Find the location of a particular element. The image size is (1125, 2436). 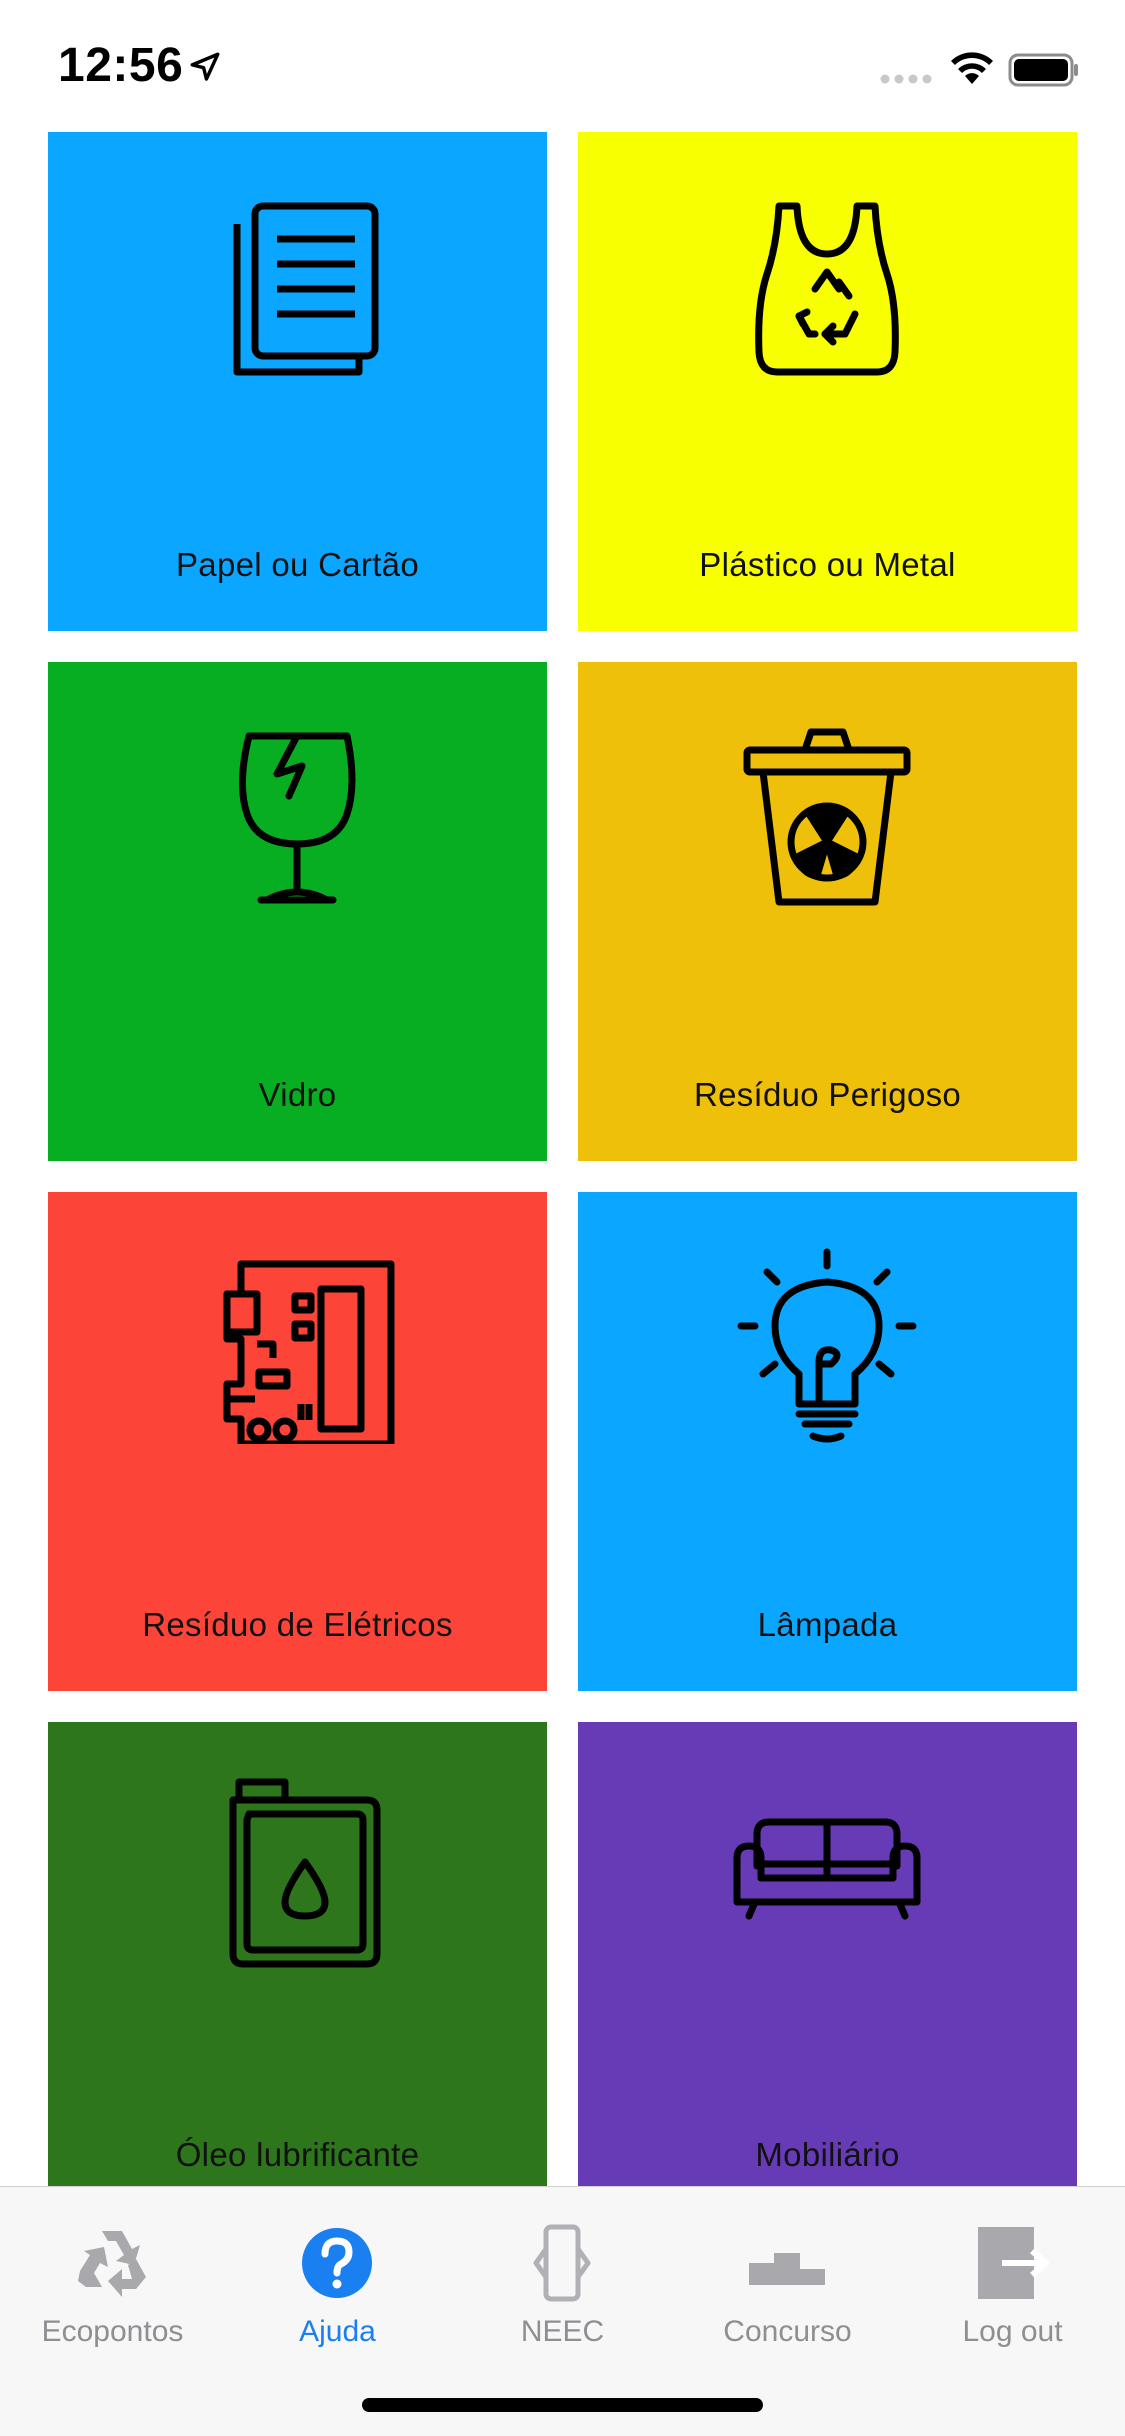

tab-concurso: Concurso is located at coordinates (787, 2280).